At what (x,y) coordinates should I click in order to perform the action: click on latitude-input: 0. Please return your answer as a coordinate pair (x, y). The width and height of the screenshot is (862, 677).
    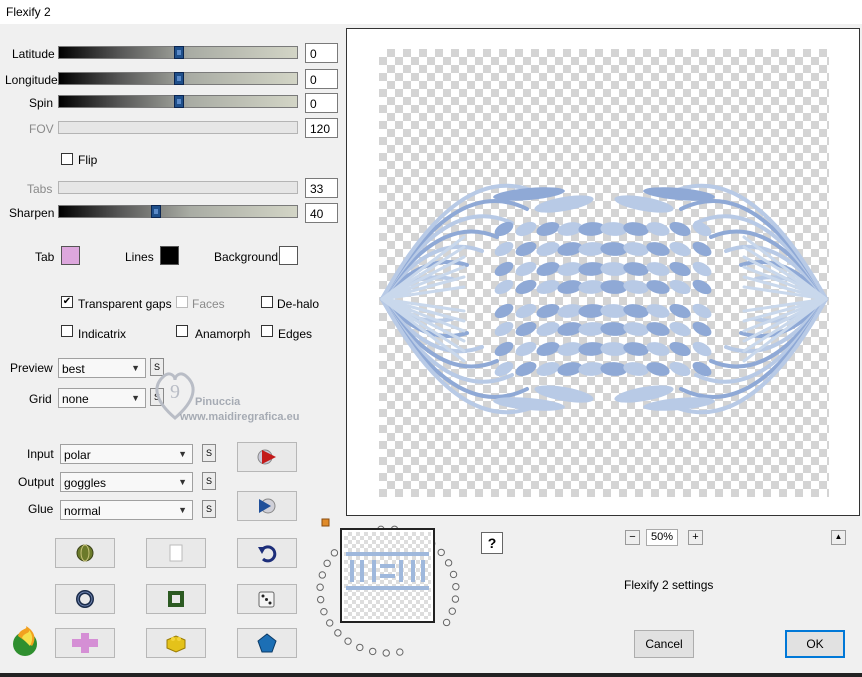
    Looking at the image, I should click on (321, 53).